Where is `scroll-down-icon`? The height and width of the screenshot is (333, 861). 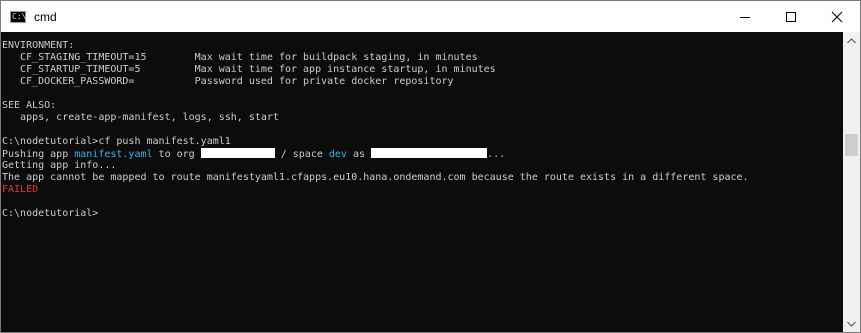
scroll-down-icon is located at coordinates (851, 324).